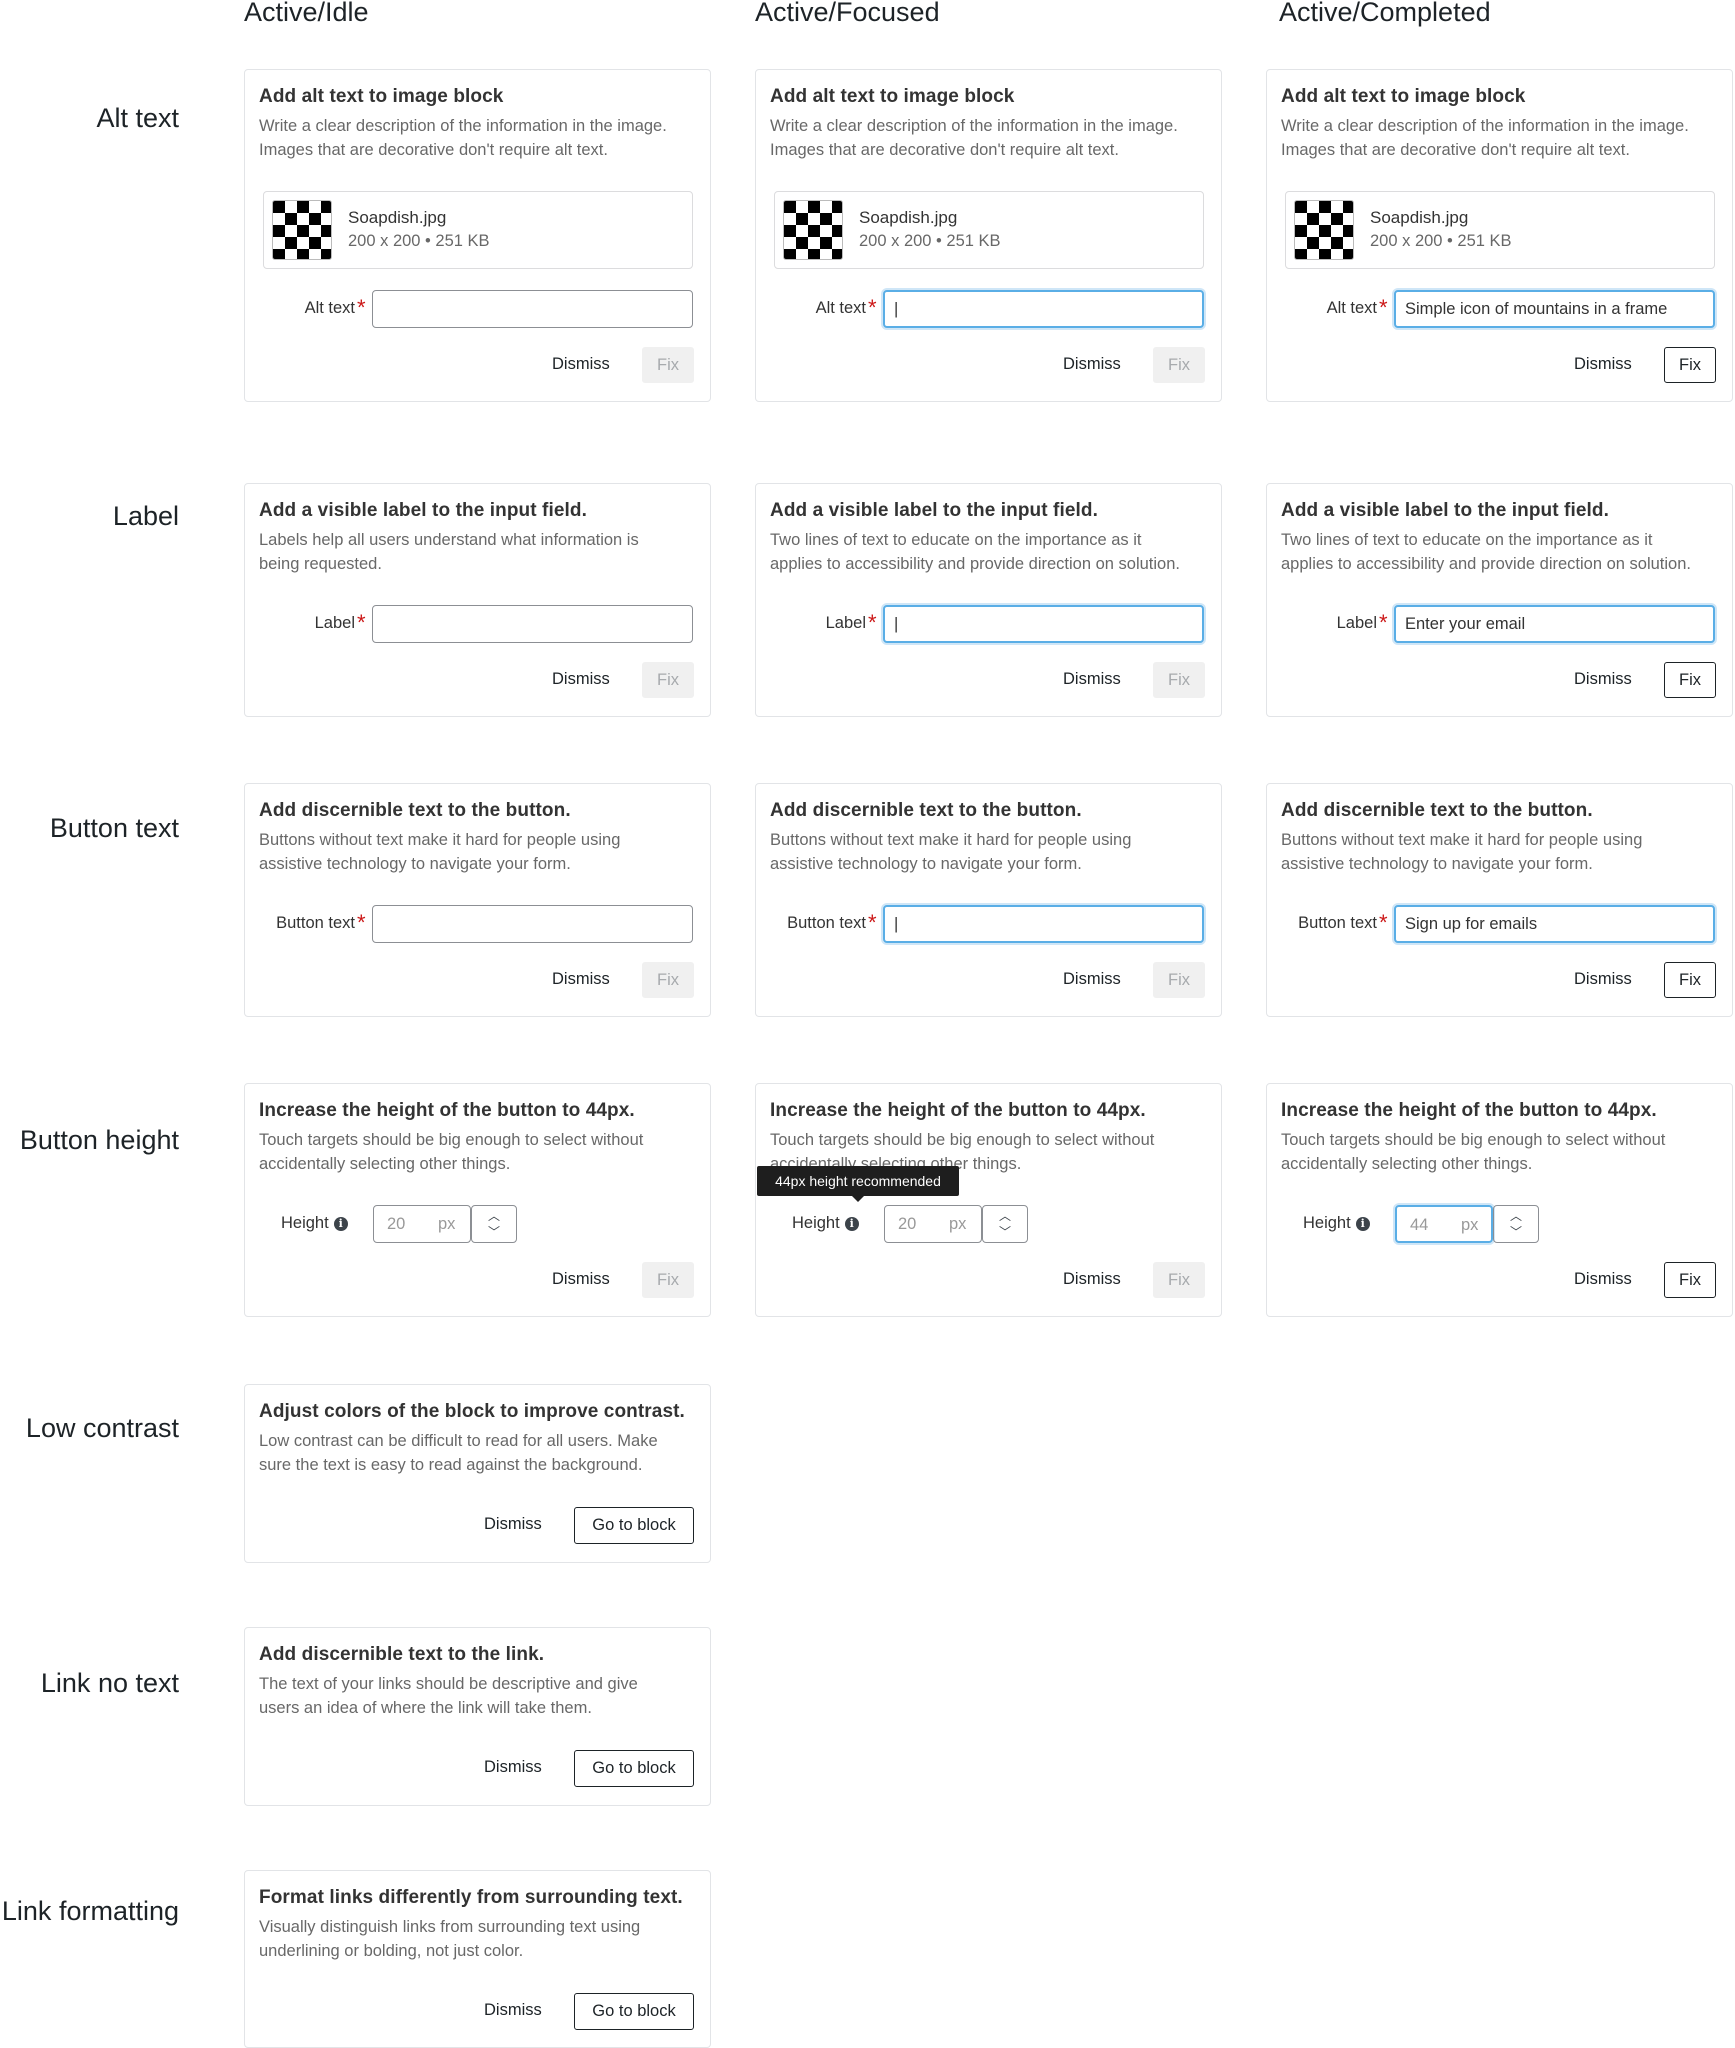  I want to click on column-header-focused: Active/Focused, so click(847, 13).